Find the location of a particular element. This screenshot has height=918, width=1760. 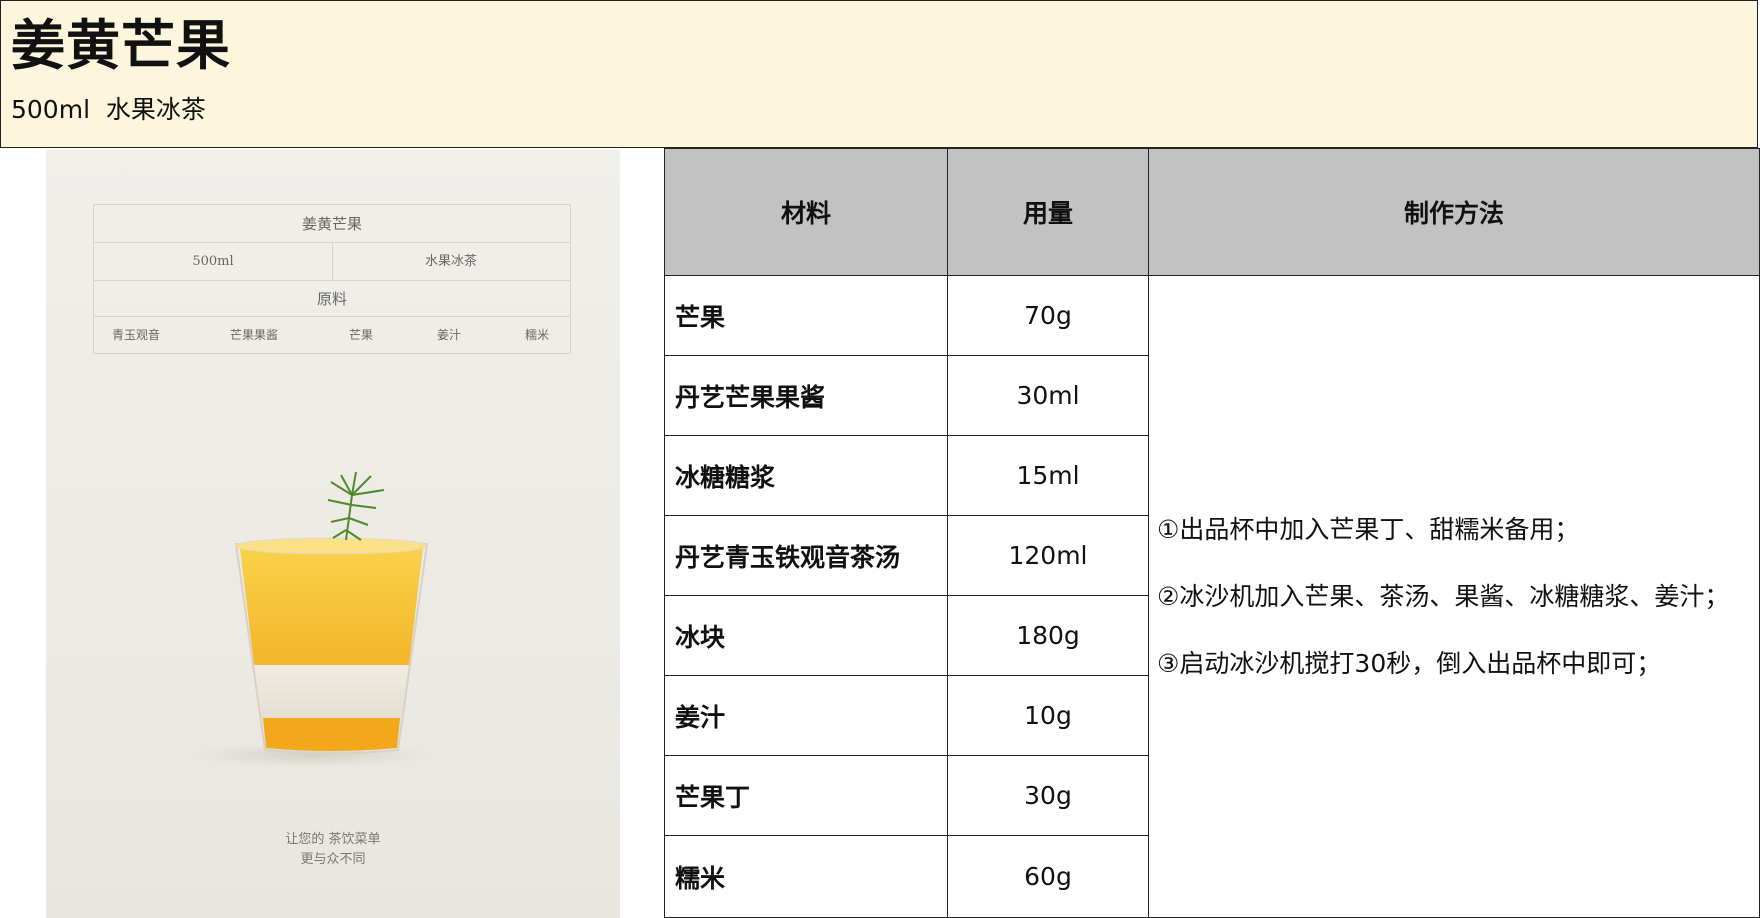

ingredient-qty: 30g is located at coordinates (1048, 795).